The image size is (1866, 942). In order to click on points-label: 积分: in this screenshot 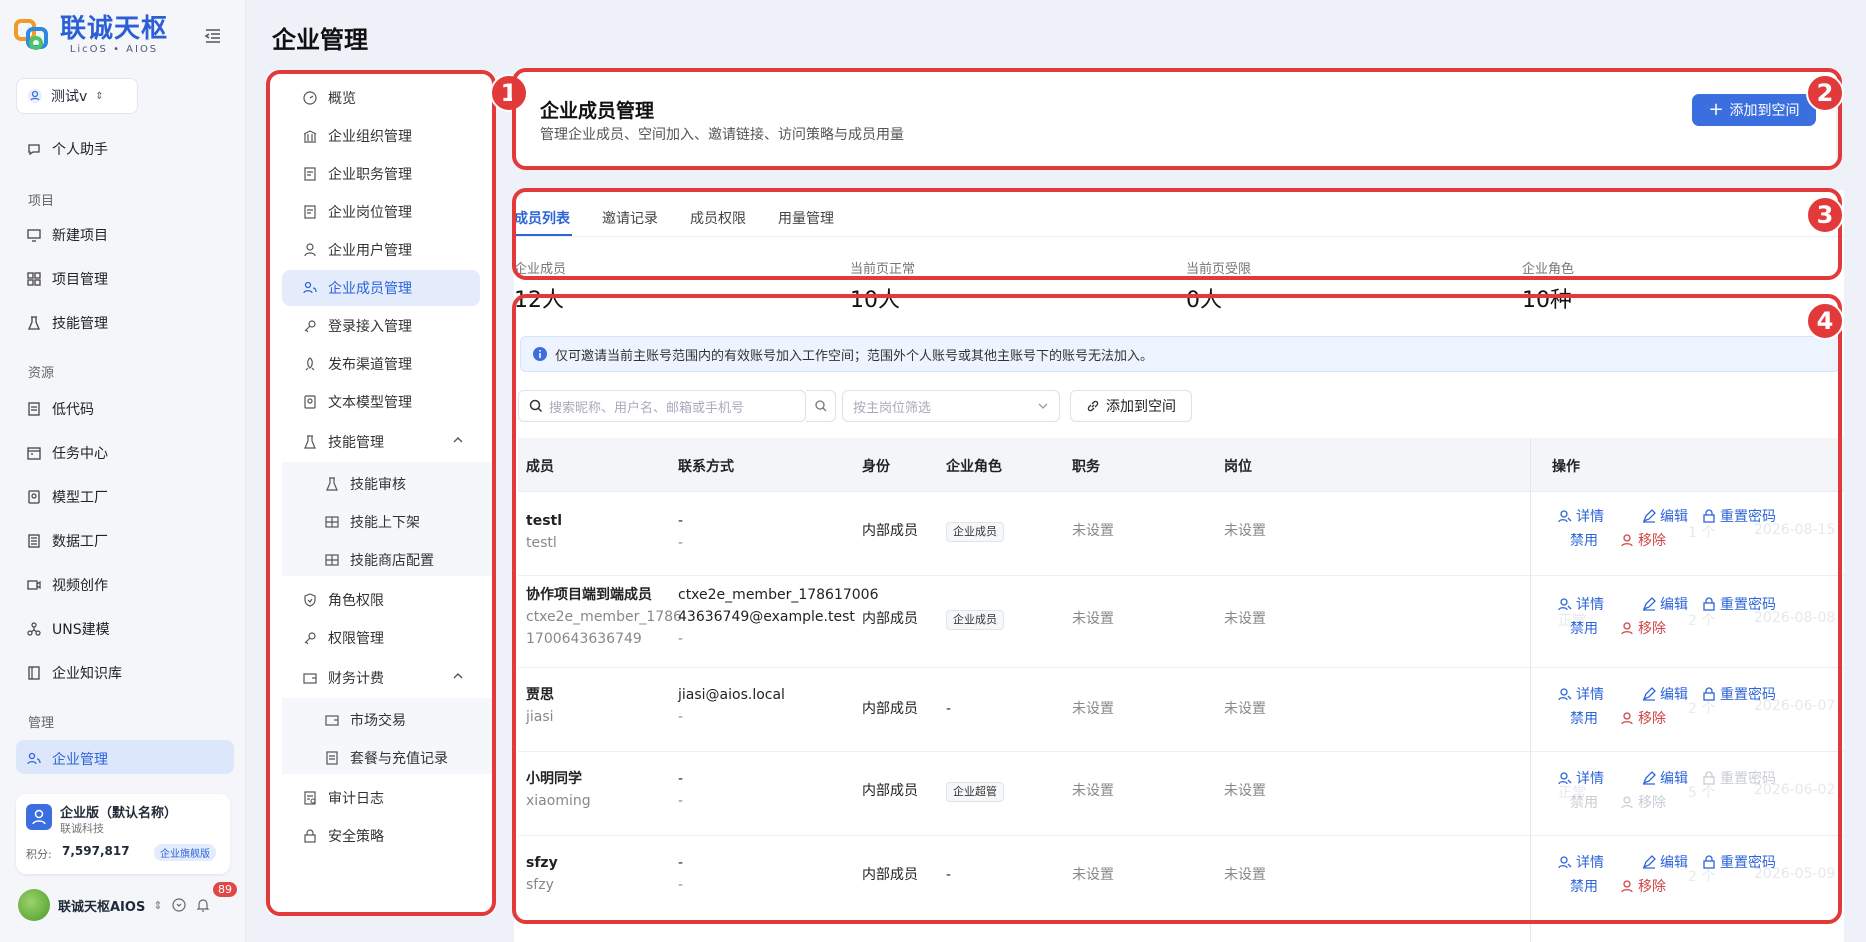, I will do `click(39, 854)`.